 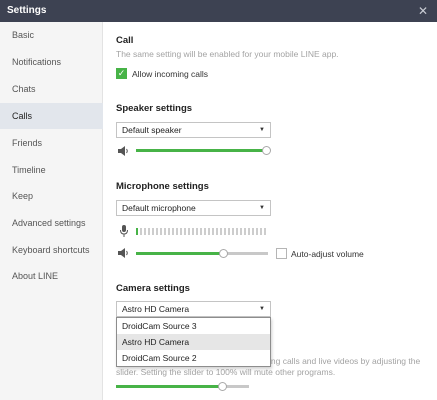 I want to click on sidebar-item-chats: Chats, so click(x=51, y=89).